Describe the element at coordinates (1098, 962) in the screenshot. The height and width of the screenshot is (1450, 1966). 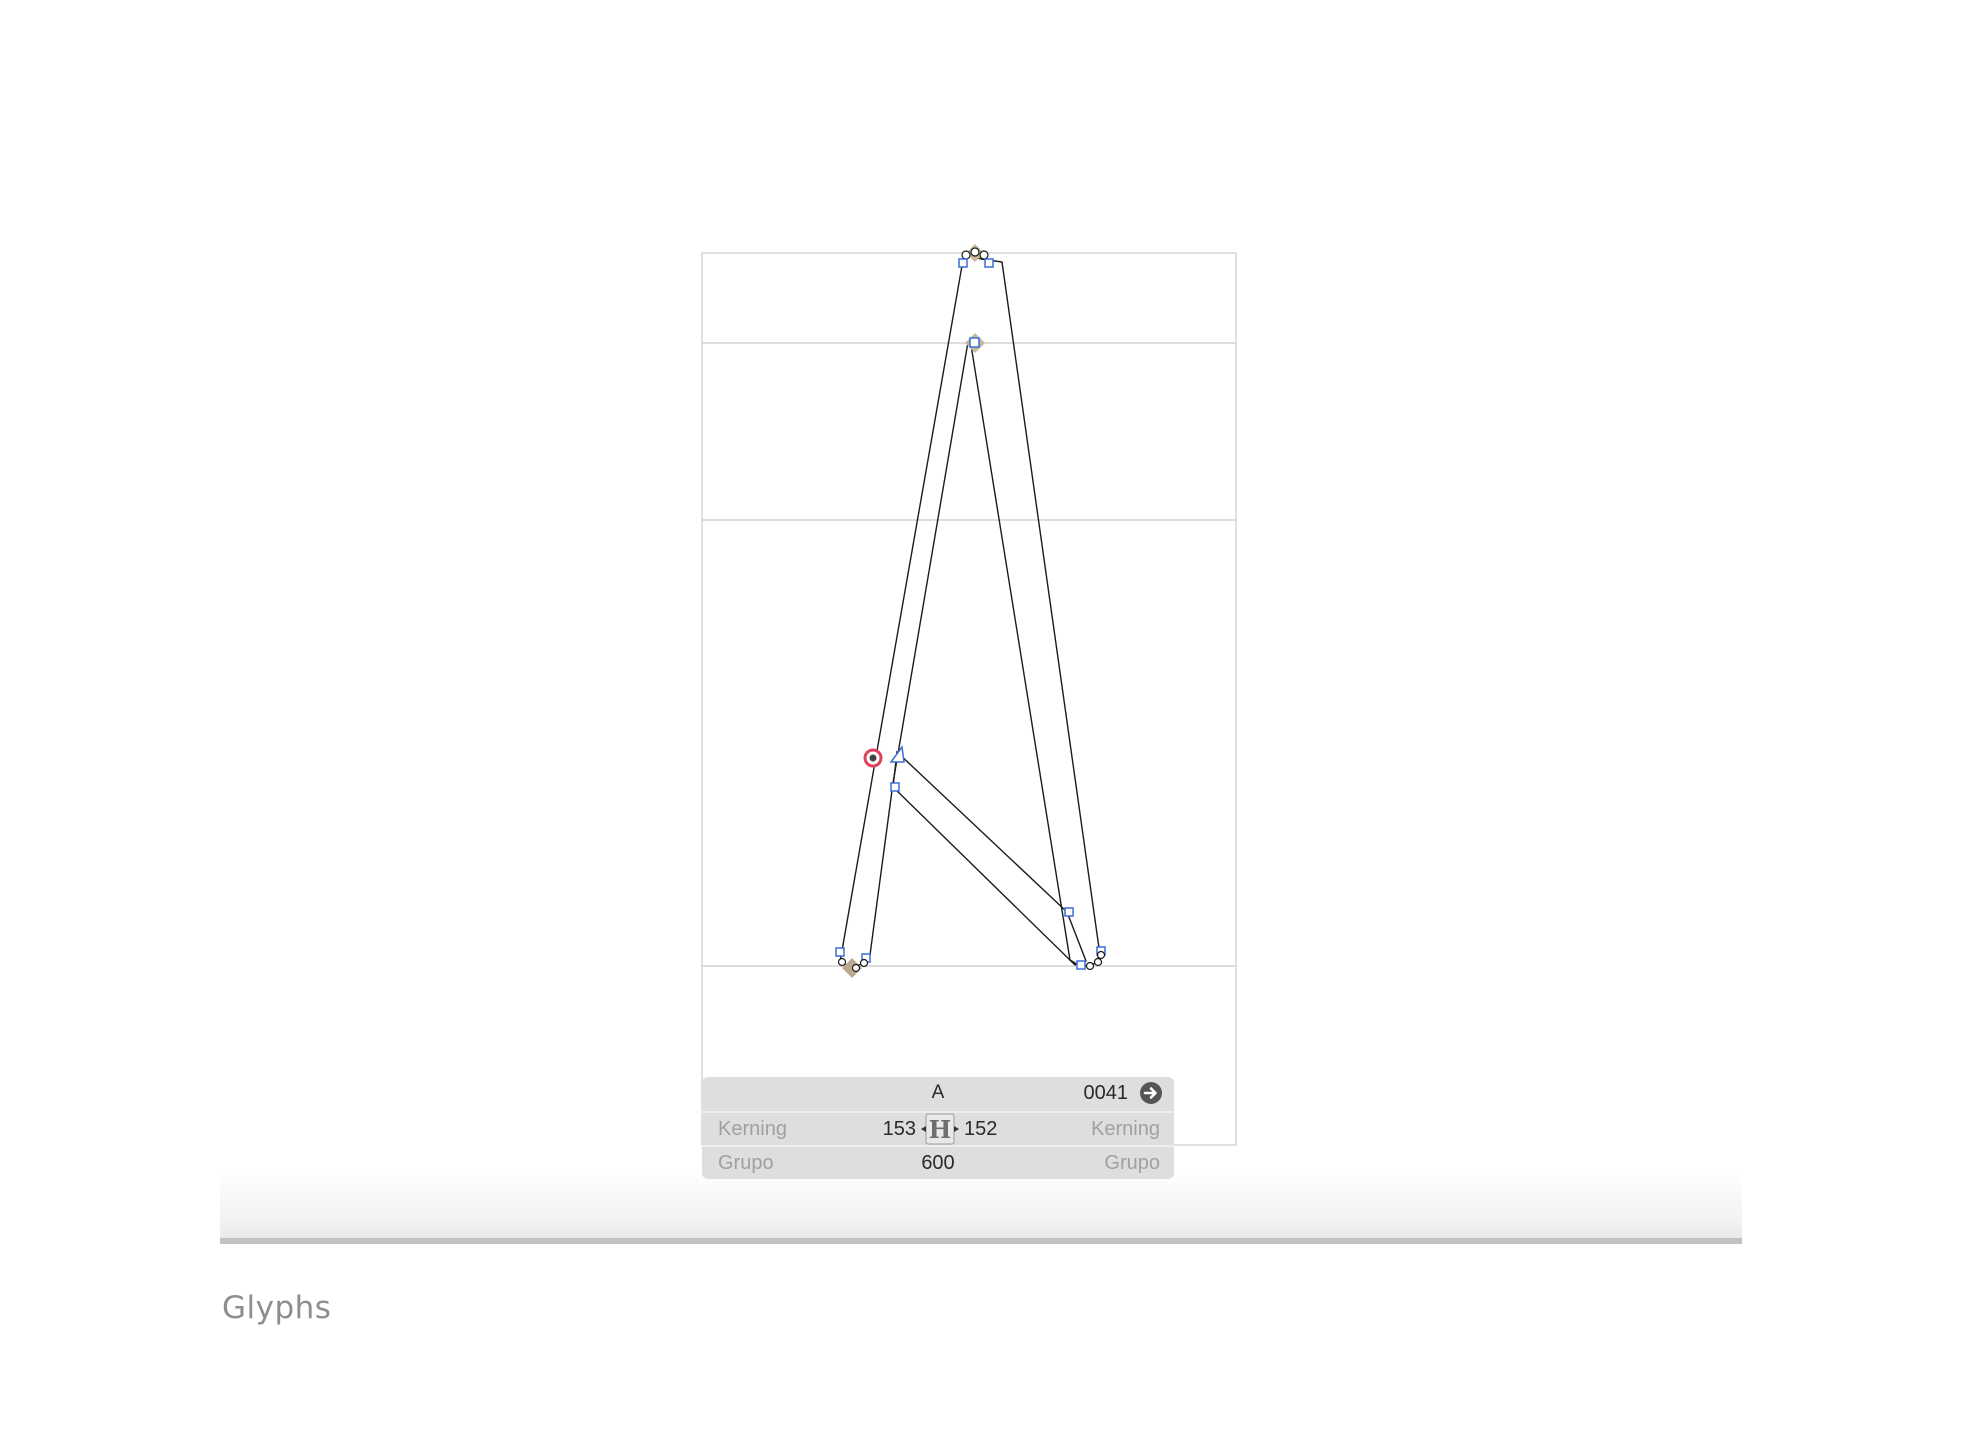
I see `bottom-right-handle-b` at that location.